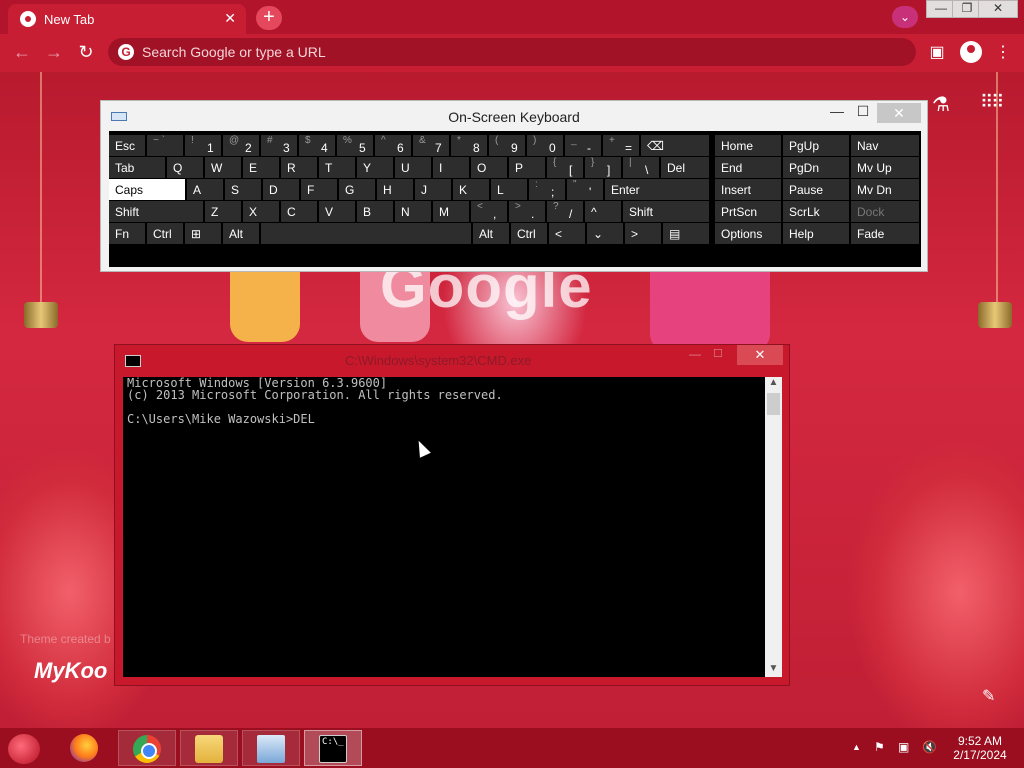  I want to click on network-icon: ▣, so click(903, 747).